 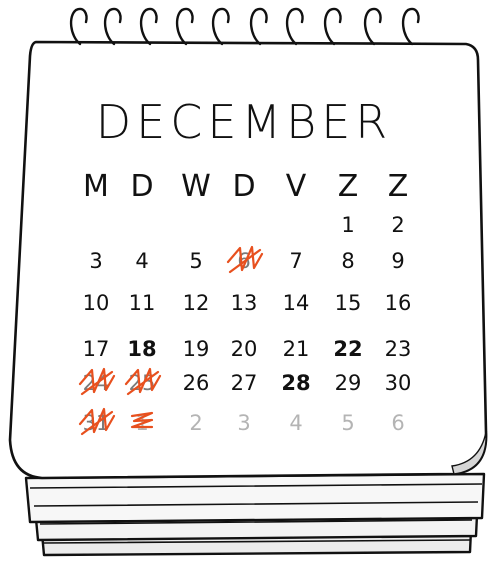 I want to click on next-month-day-cell: 2, so click(x=195, y=423).